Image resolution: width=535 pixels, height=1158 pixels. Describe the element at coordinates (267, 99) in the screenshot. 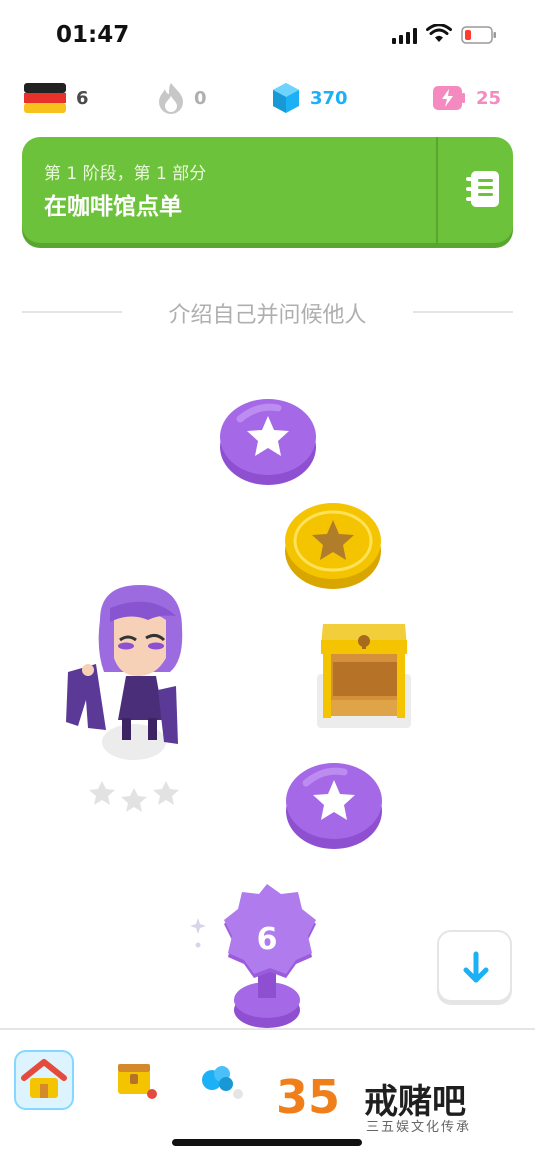

I see `stats-bar: 6 0 370 25` at that location.